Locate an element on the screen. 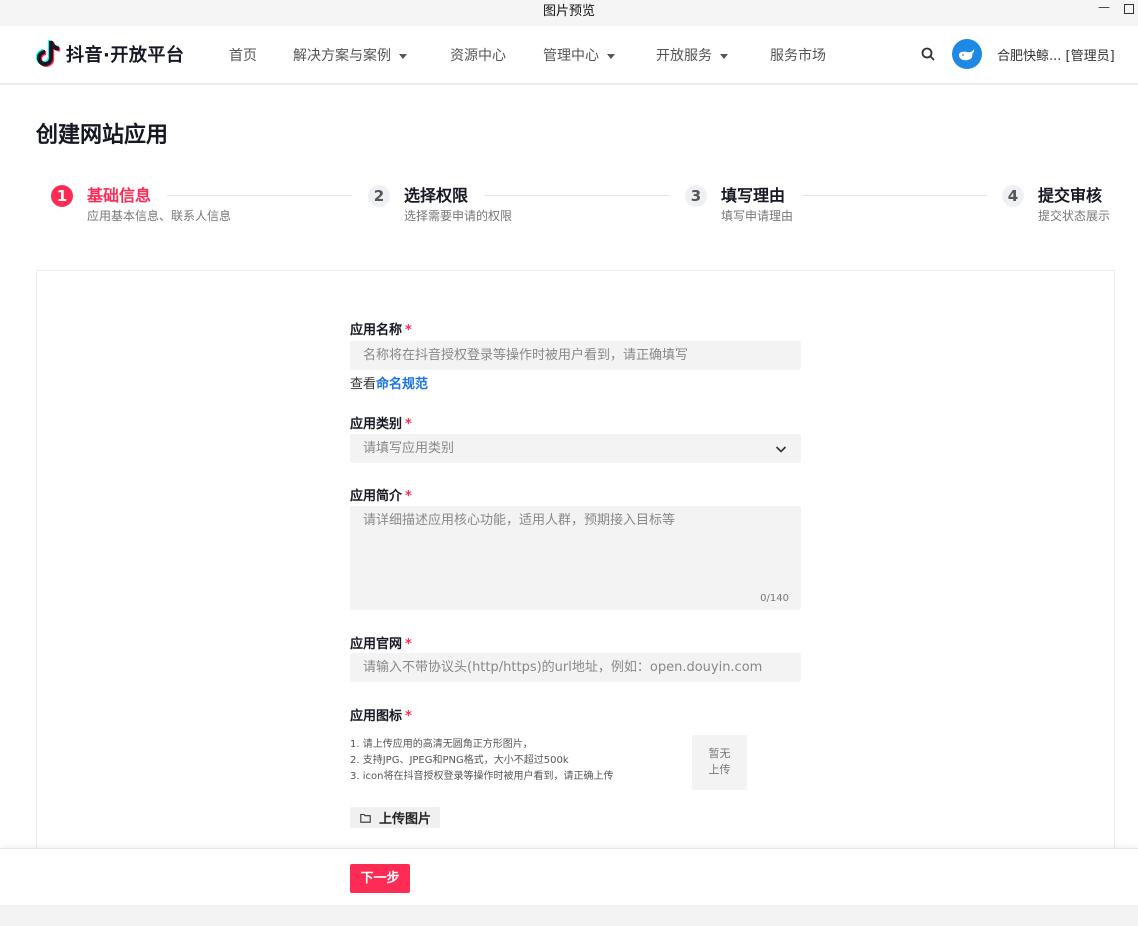  icon-preview: 暂无 上传 is located at coordinates (719, 762).